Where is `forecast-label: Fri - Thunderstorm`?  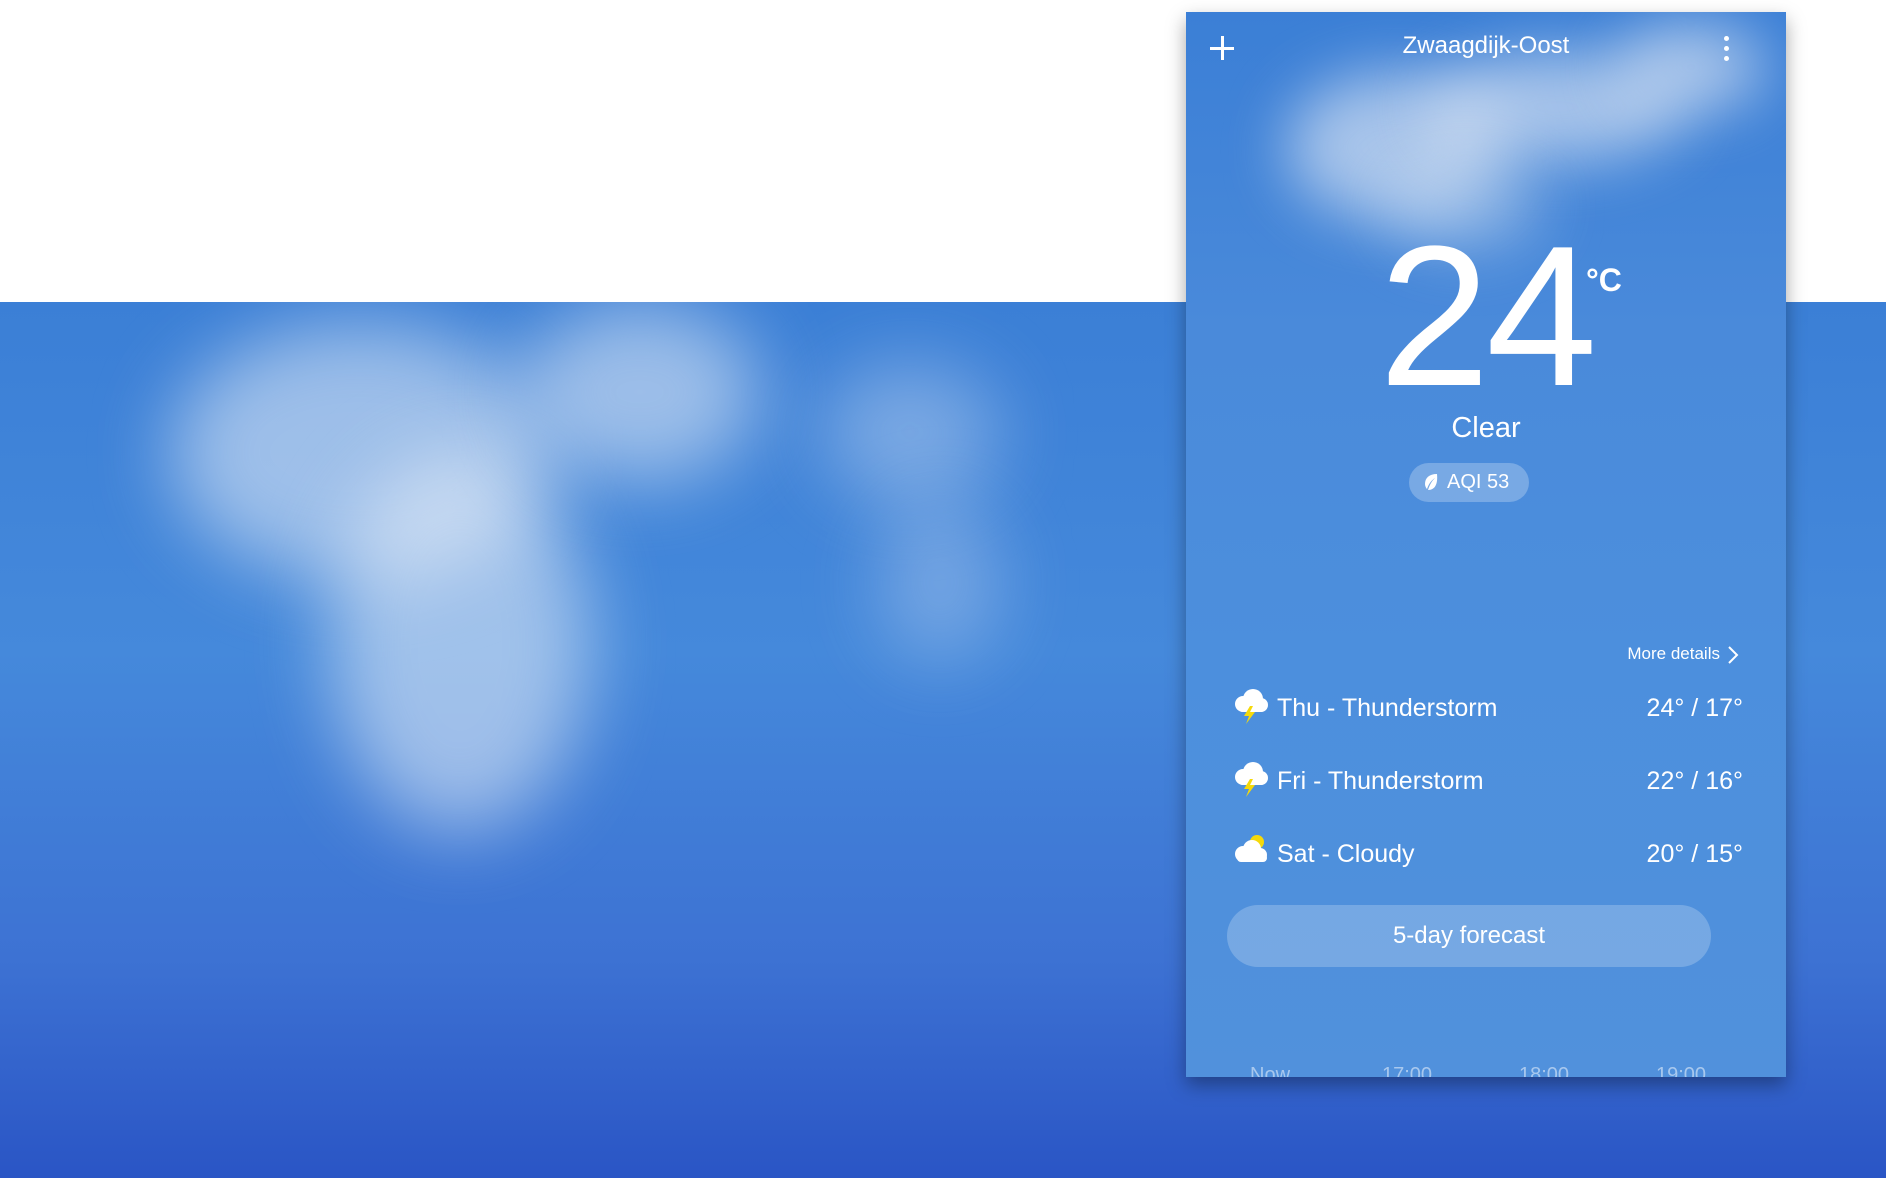 forecast-label: Fri - Thunderstorm is located at coordinates (1380, 781).